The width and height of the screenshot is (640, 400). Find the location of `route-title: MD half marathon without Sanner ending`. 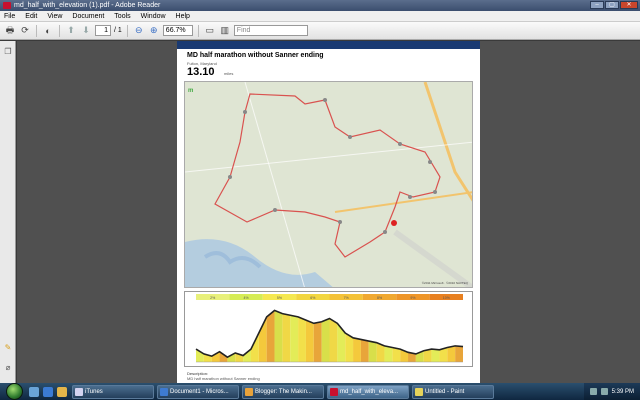

route-title: MD half marathon without Sanner ending is located at coordinates (255, 55).